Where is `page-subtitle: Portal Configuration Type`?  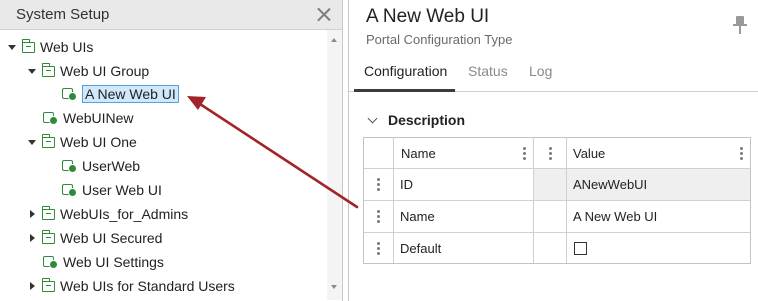
page-subtitle: Portal Configuration Type is located at coordinates (439, 39).